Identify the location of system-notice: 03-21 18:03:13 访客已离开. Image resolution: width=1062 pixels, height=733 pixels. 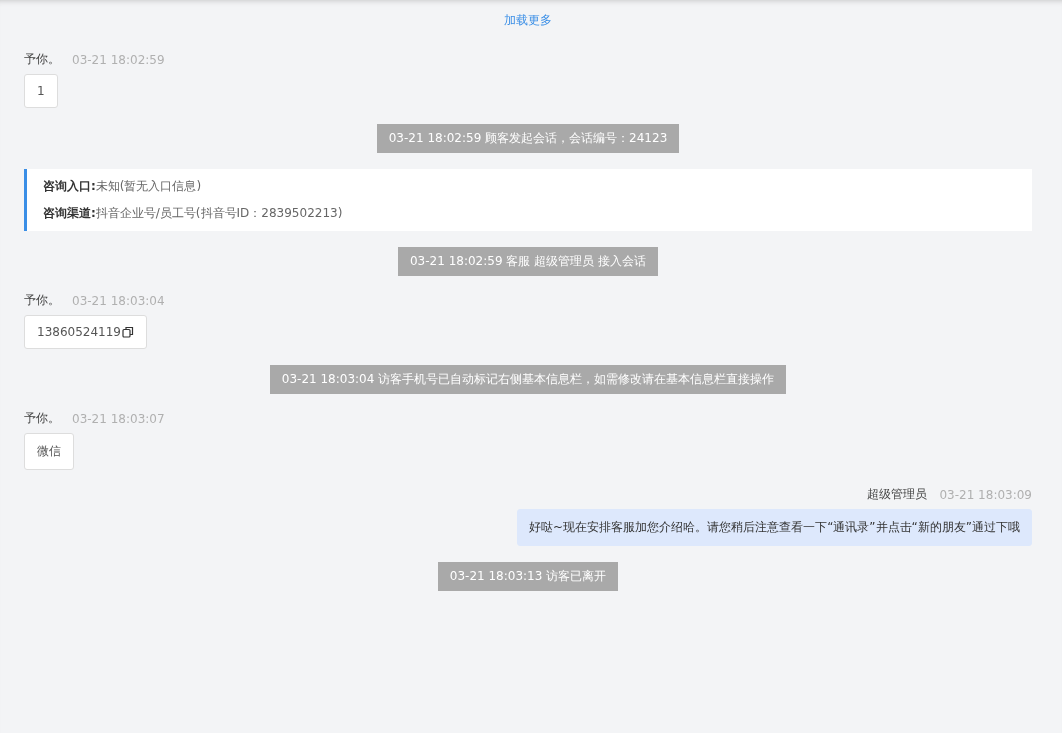
(528, 576).